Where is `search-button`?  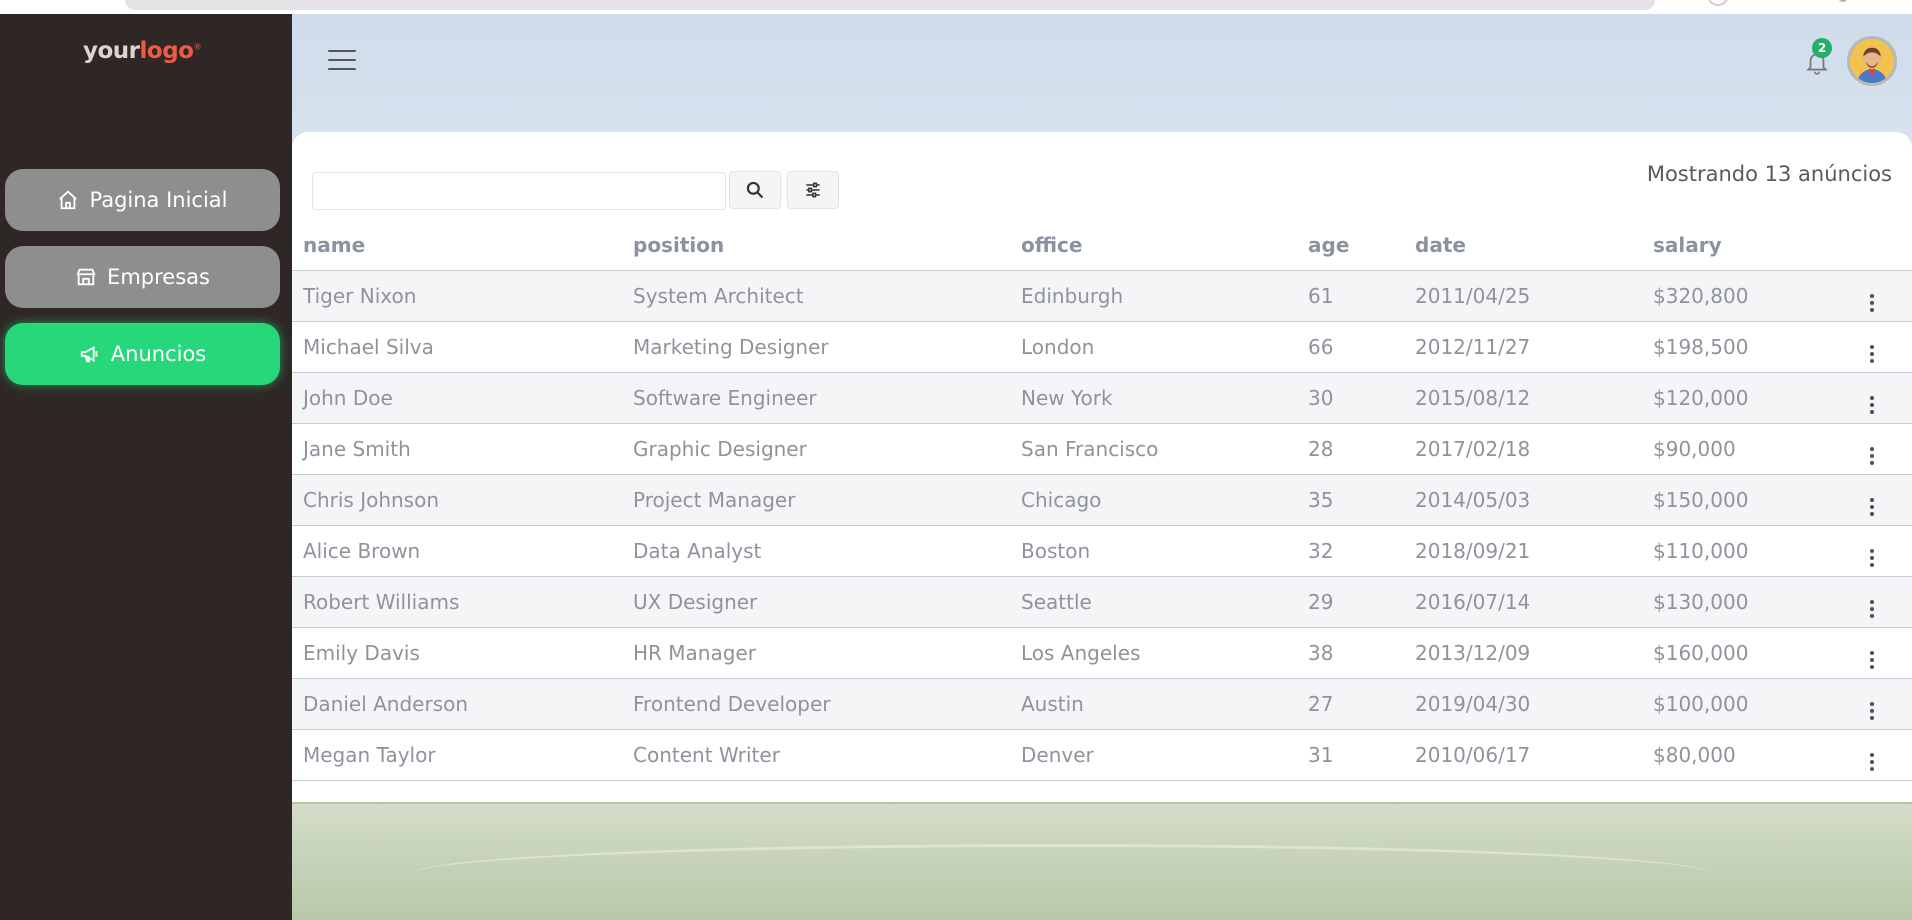 search-button is located at coordinates (755, 190).